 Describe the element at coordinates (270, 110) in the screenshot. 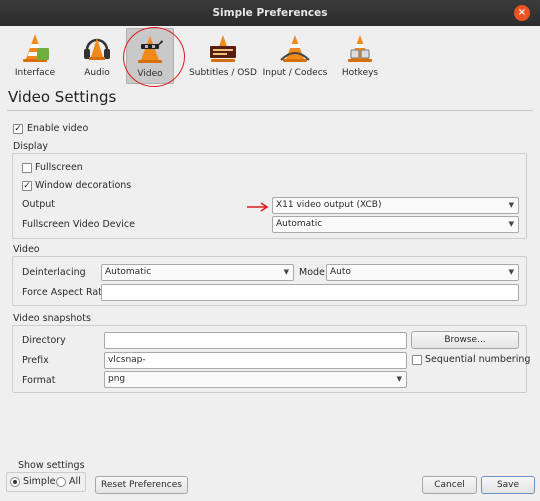

I see `title-divider` at that location.